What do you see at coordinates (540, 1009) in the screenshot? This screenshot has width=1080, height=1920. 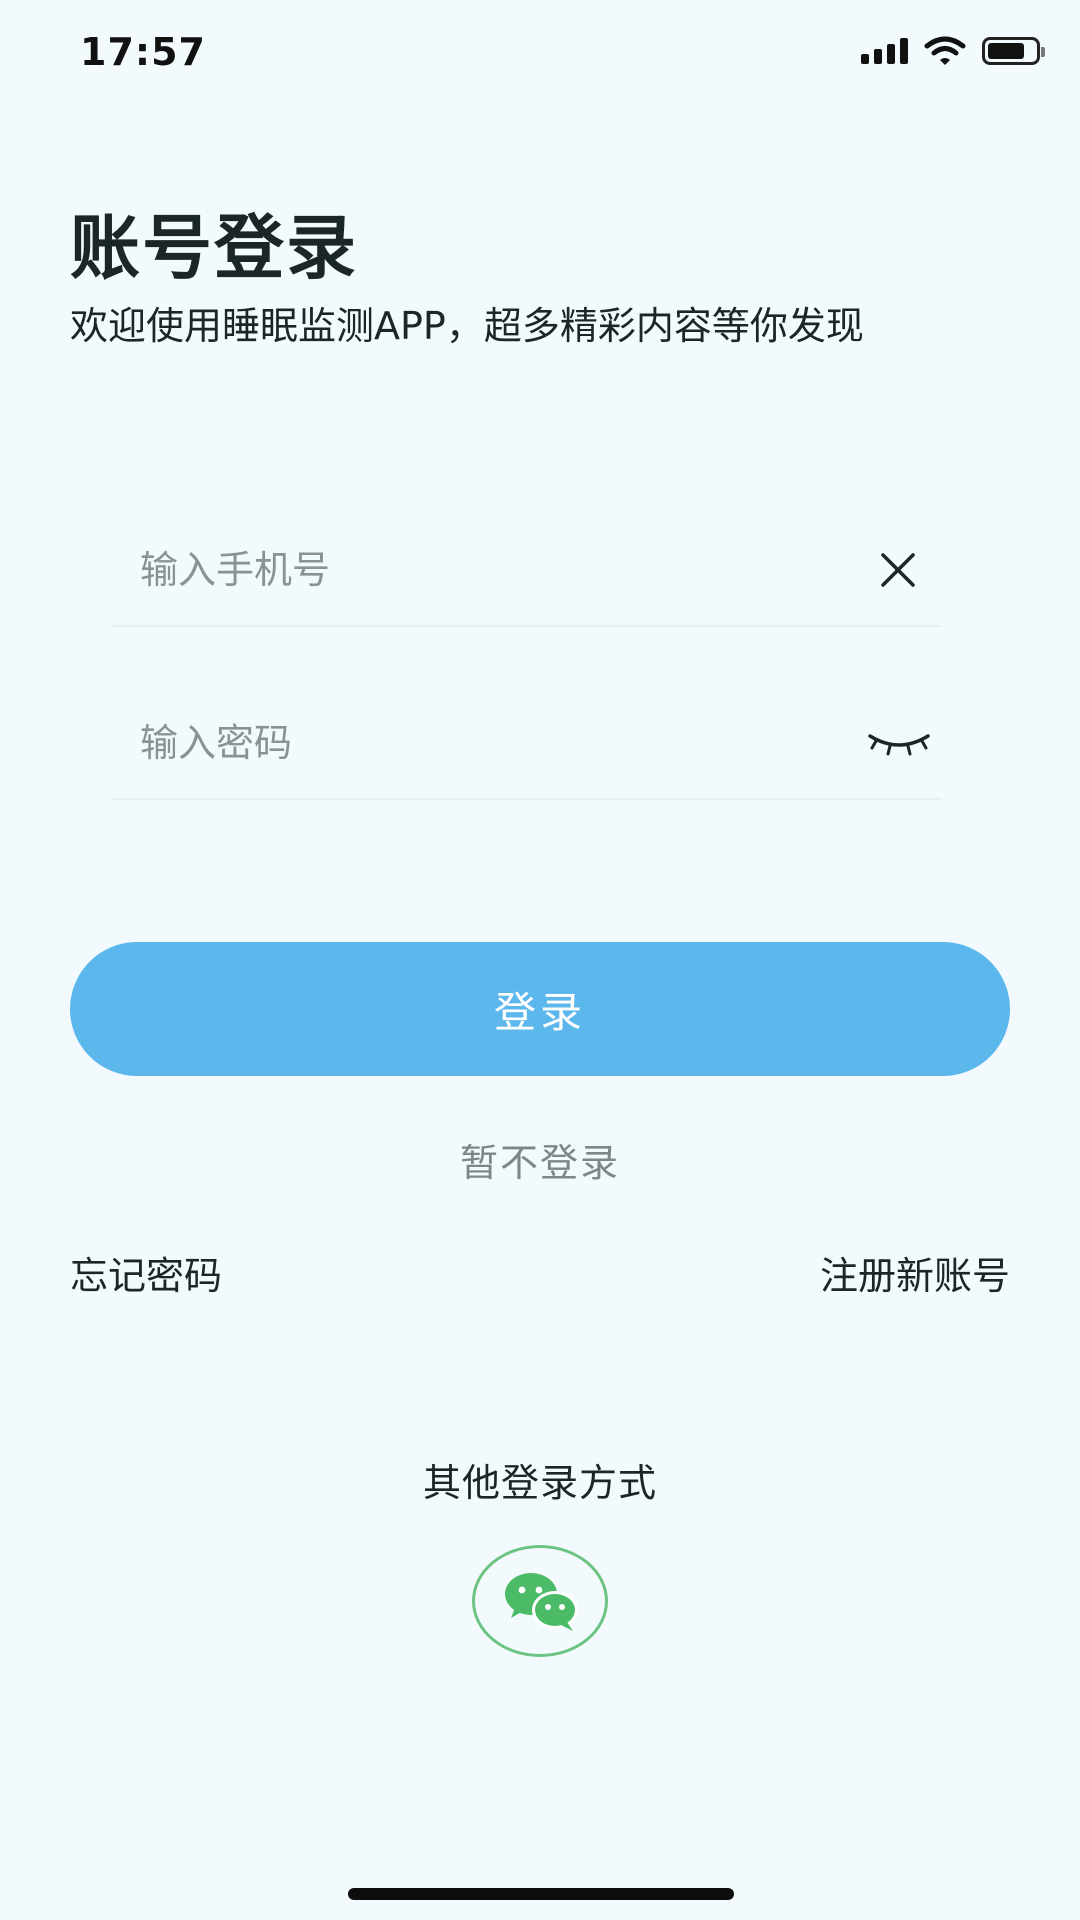 I see `login-button: 登录` at bounding box center [540, 1009].